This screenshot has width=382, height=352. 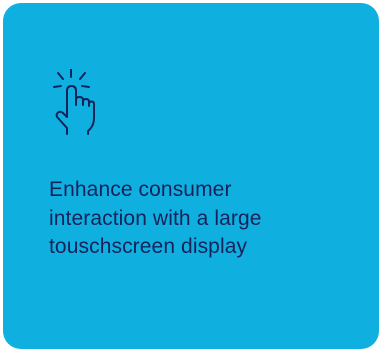 I want to click on touch-tap-icon, so click(x=76, y=104).